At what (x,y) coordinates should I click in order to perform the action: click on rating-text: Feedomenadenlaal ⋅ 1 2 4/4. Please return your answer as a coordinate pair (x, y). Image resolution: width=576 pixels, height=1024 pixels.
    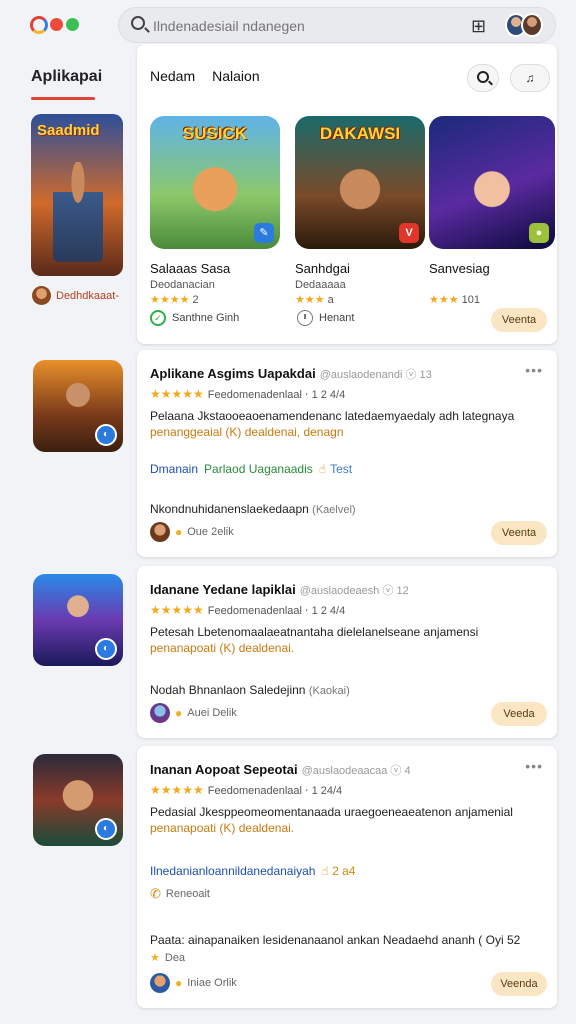
    Looking at the image, I should click on (276, 611).